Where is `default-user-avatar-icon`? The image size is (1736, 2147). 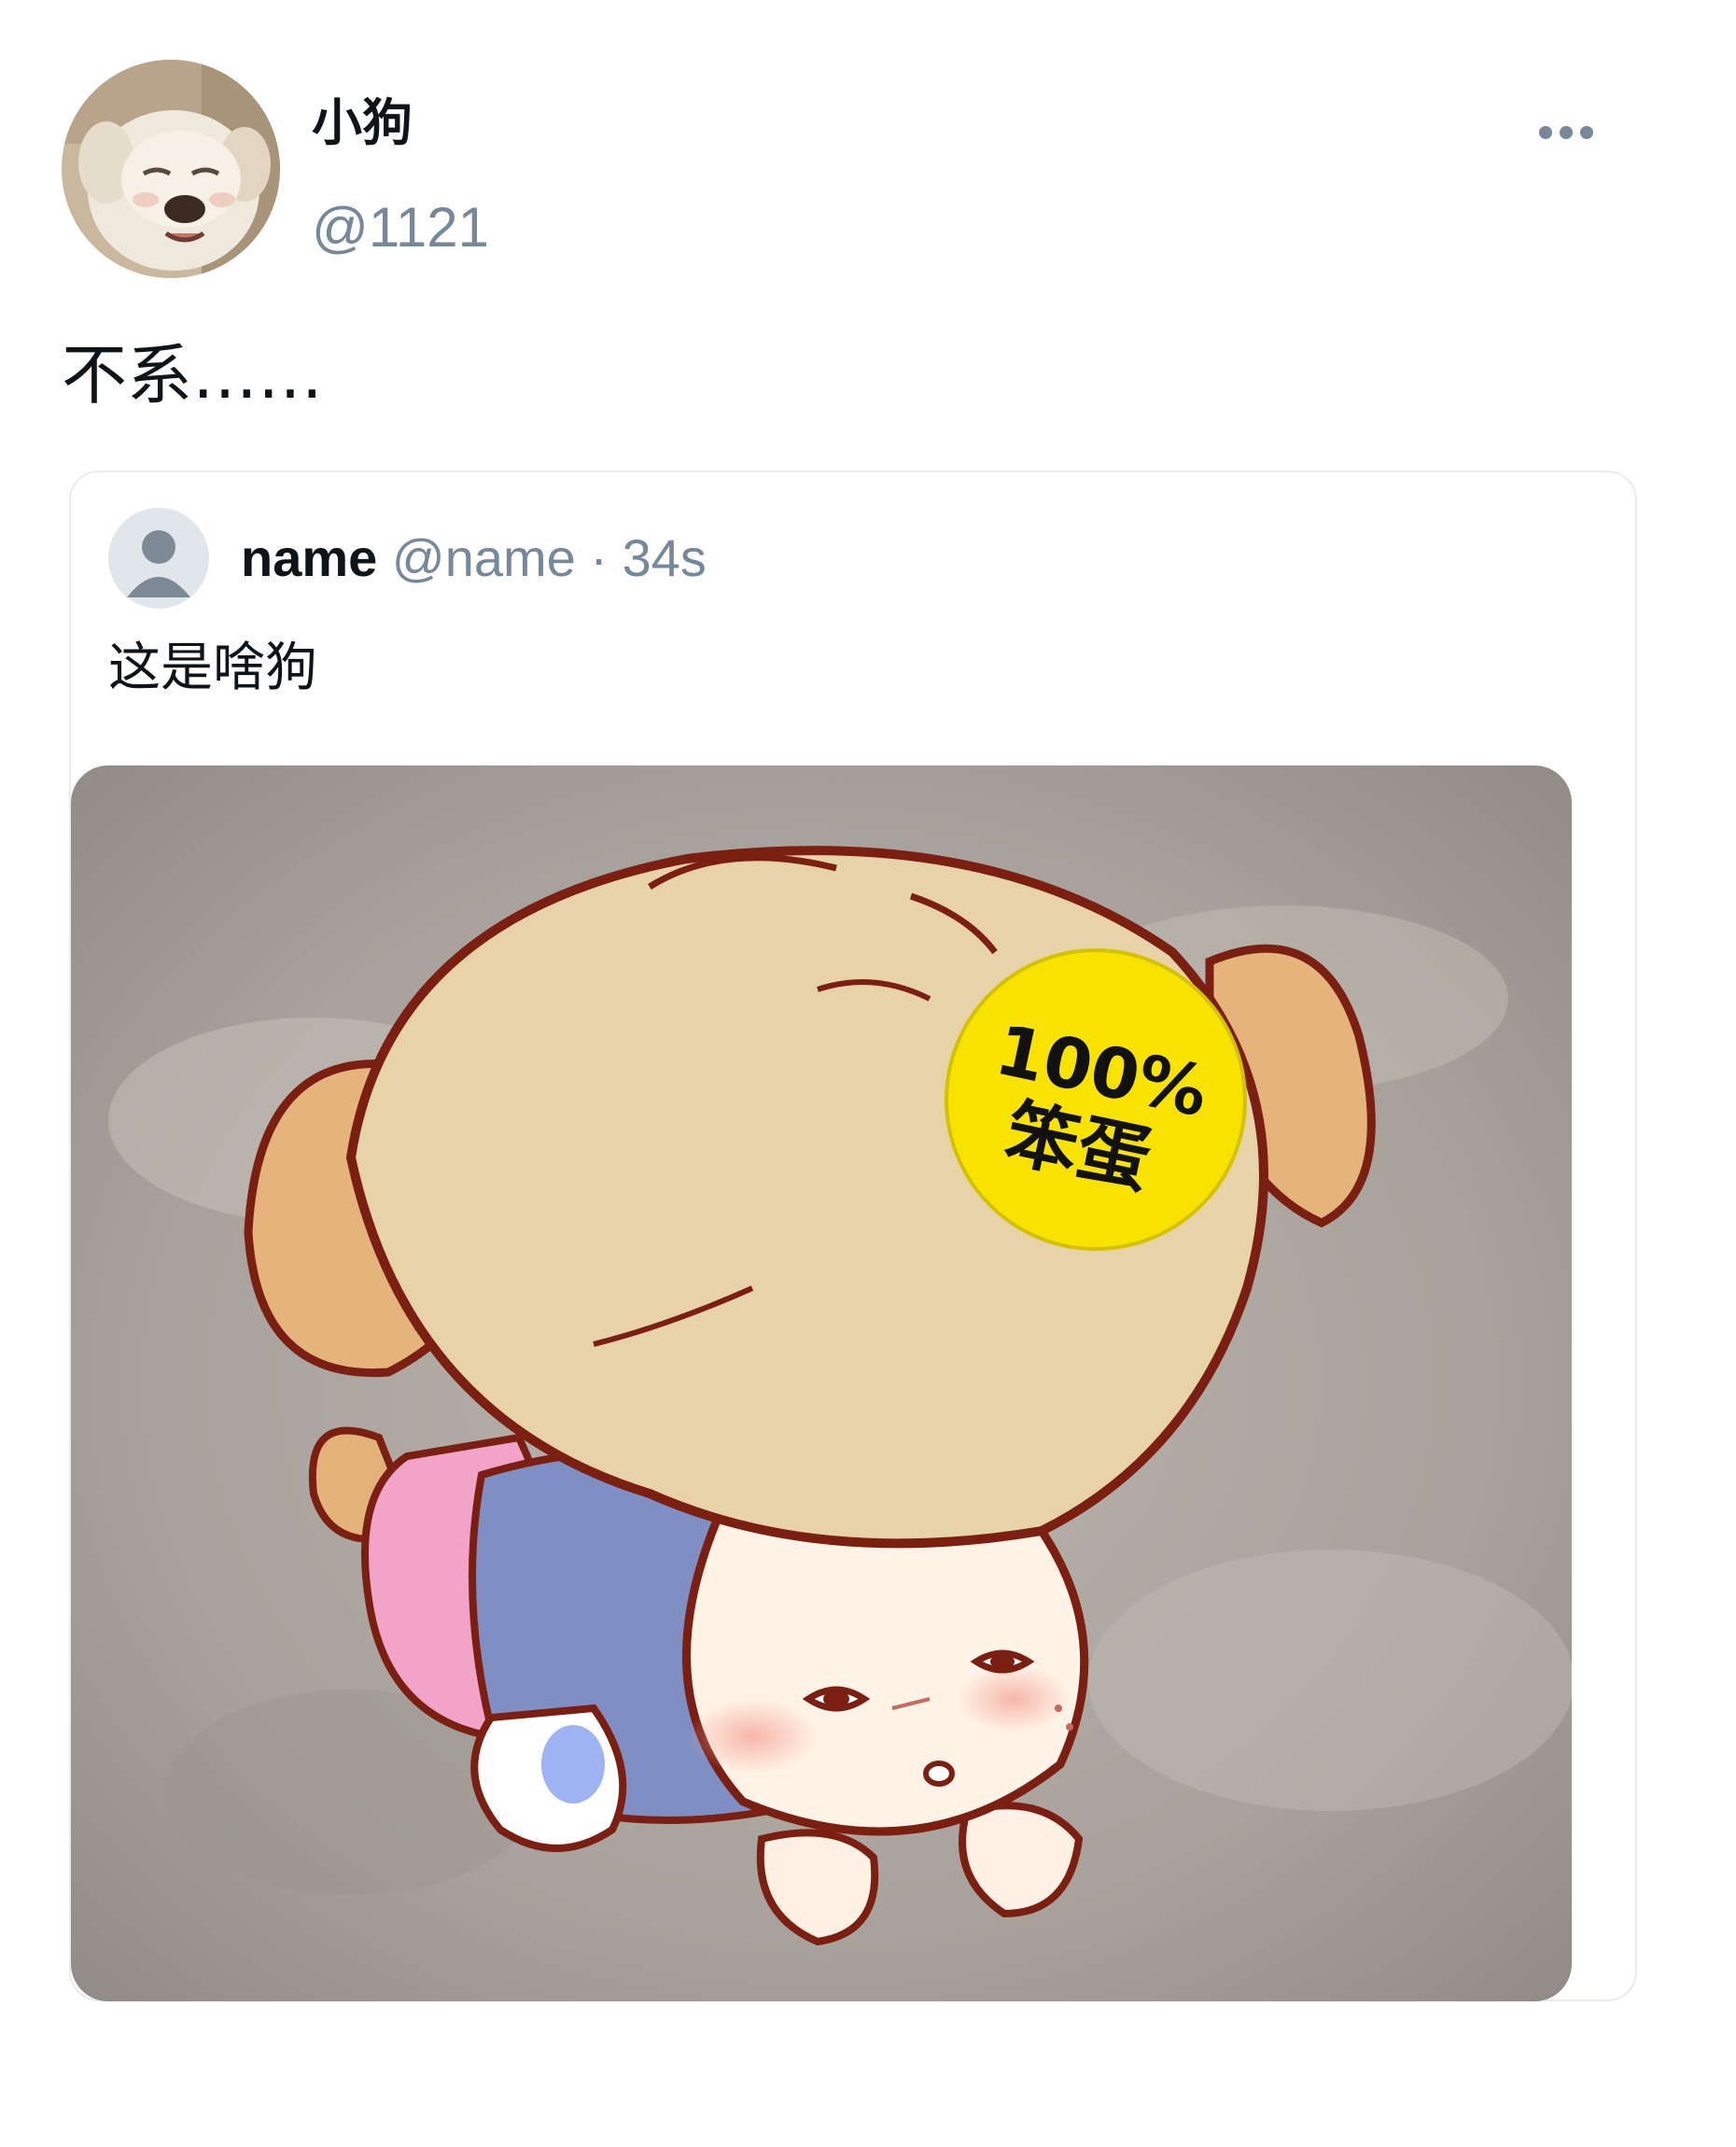 default-user-avatar-icon is located at coordinates (158, 558).